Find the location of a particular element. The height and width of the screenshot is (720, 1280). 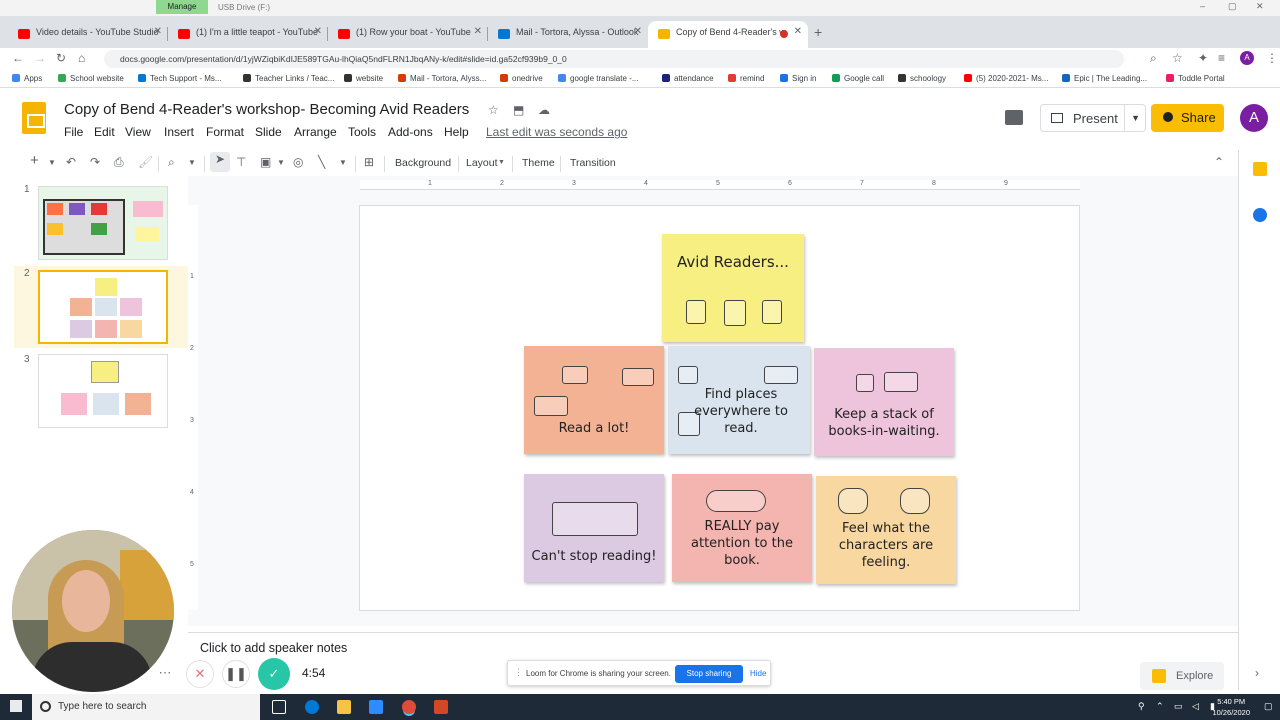

menu-addons: Add-ons is located at coordinates (410, 132).